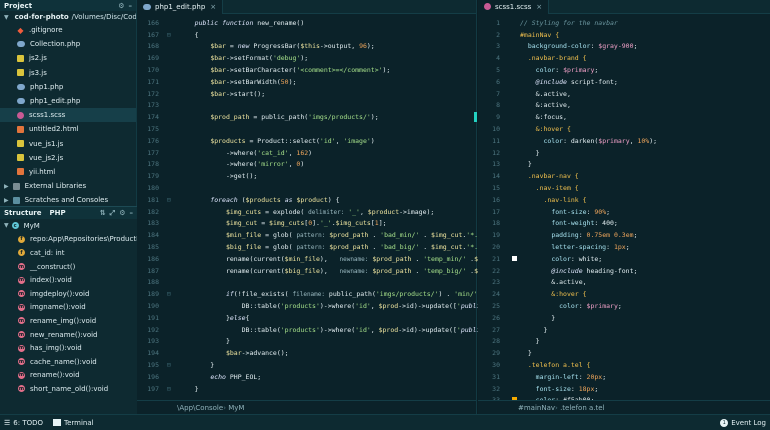 This screenshot has height=430, width=770. What do you see at coordinates (68, 389) in the screenshot?
I see `structure-member: m short_name_old():void` at bounding box center [68, 389].